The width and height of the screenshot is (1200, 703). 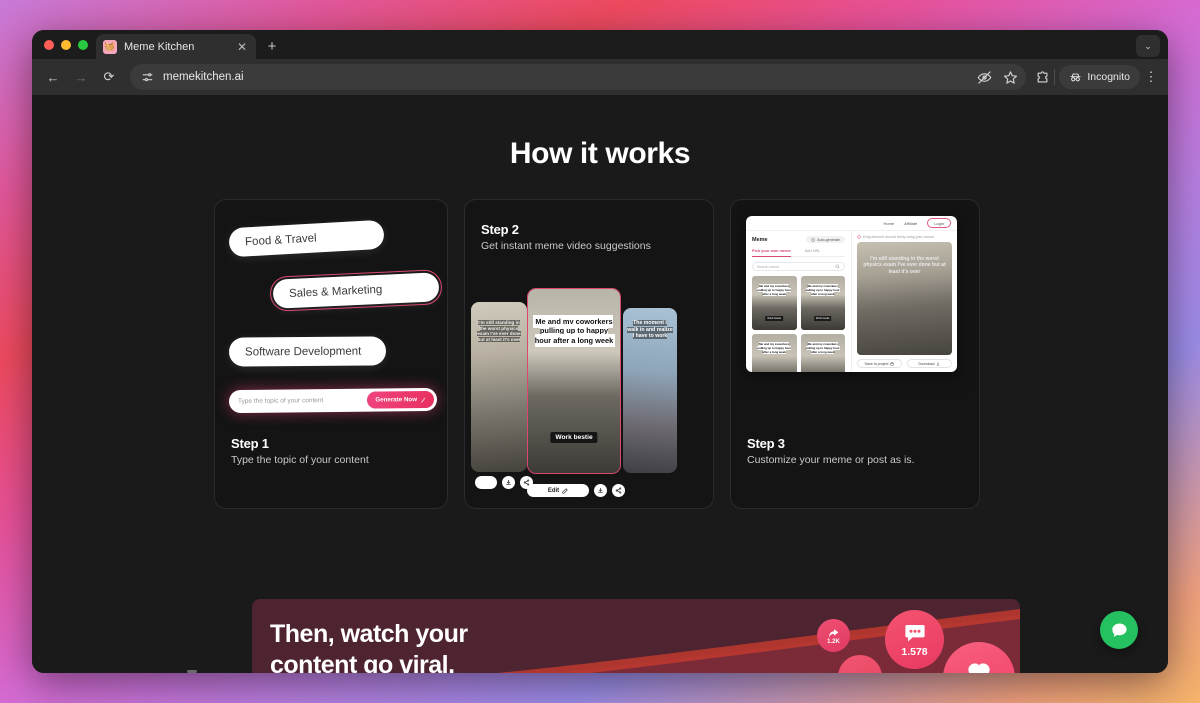 I want to click on page-settings-icon, so click(x=147, y=77).